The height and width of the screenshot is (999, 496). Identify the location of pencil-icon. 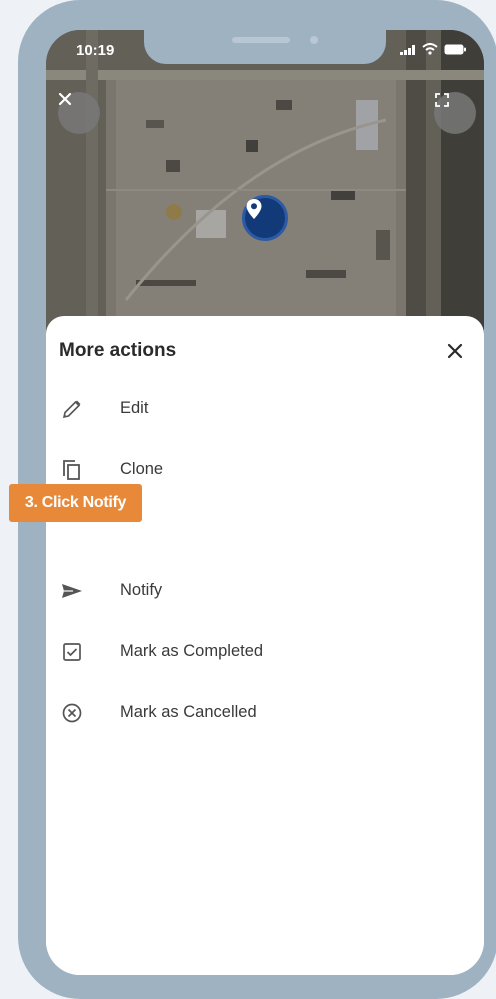
(72, 409).